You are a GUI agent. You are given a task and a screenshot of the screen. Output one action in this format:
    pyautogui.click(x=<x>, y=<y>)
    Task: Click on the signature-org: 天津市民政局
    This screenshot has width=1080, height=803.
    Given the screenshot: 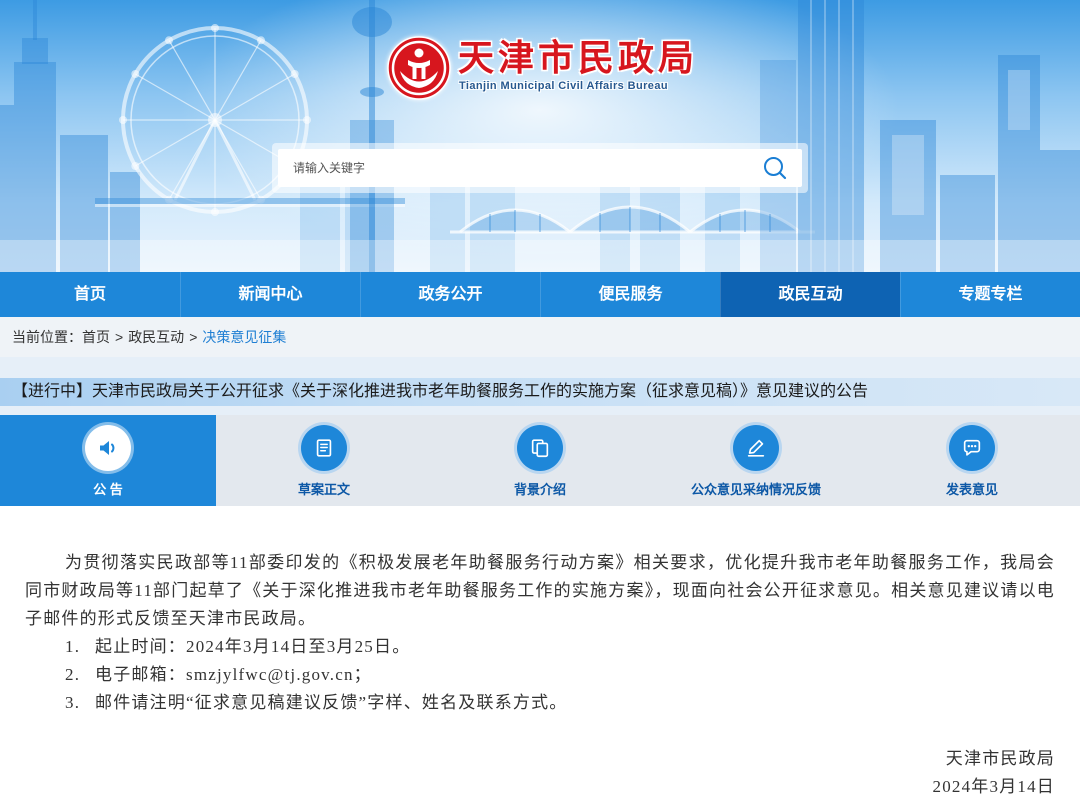 What is the action you would take?
    pyautogui.click(x=1000, y=758)
    